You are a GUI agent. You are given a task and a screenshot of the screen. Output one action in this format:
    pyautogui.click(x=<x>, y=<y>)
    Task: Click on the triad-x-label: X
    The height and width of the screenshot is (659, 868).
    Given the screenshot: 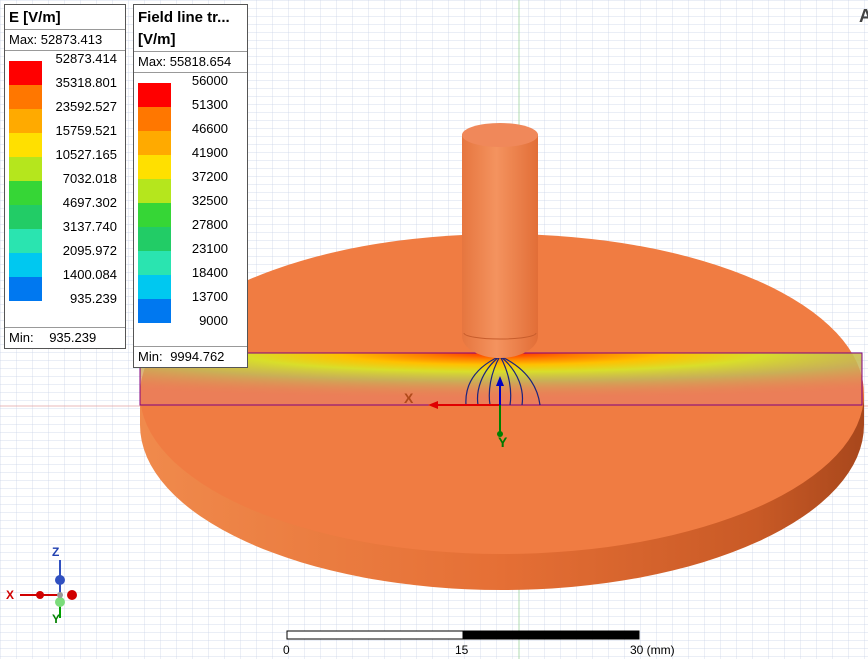 What is the action you would take?
    pyautogui.click(x=10, y=595)
    